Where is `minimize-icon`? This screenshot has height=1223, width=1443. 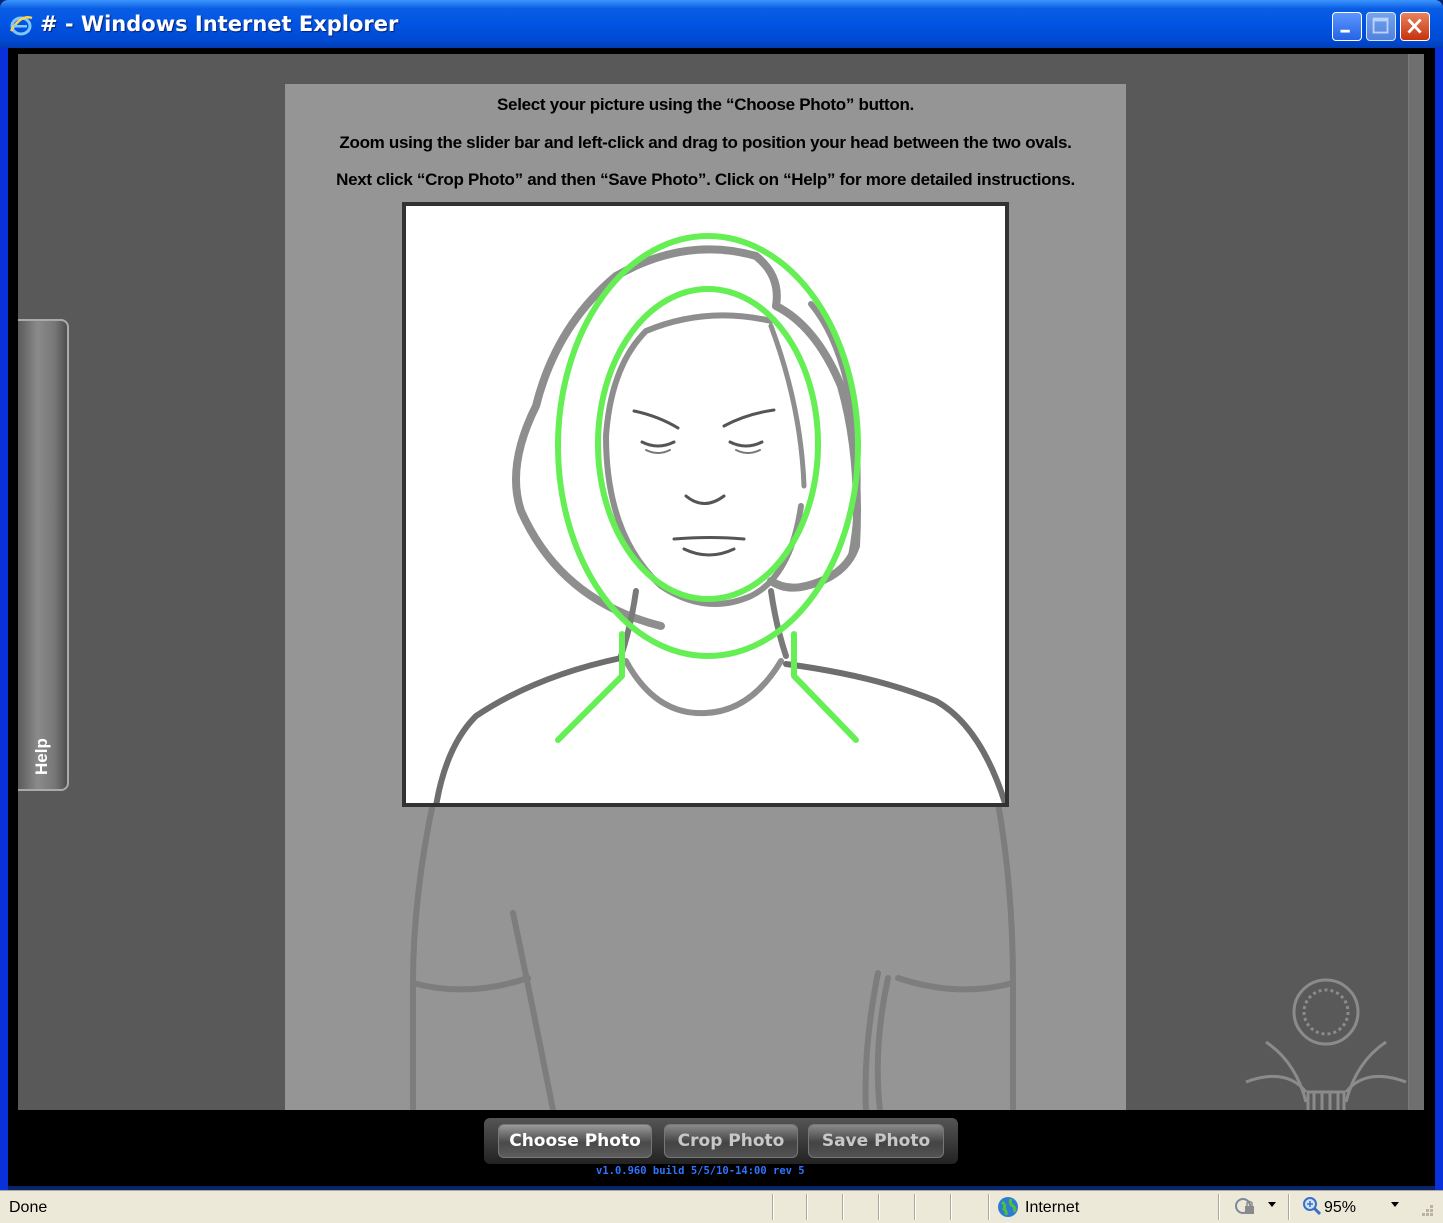 minimize-icon is located at coordinates (1345, 31).